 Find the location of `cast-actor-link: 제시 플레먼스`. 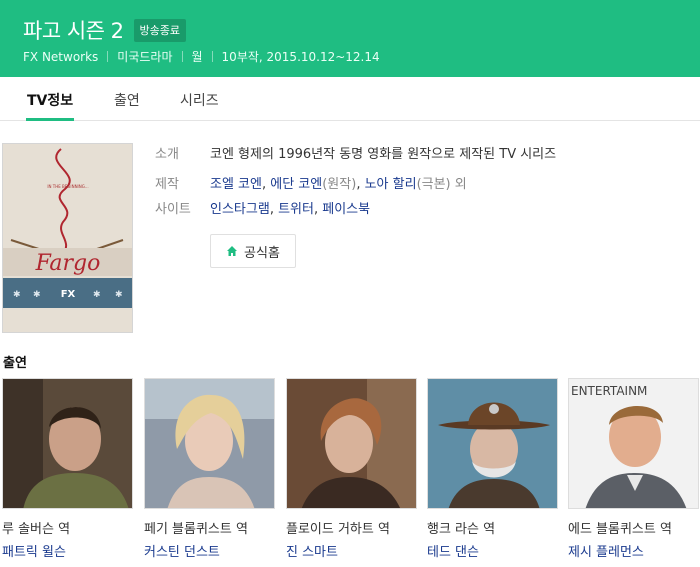

cast-actor-link: 제시 플레먼스 is located at coordinates (633, 550).